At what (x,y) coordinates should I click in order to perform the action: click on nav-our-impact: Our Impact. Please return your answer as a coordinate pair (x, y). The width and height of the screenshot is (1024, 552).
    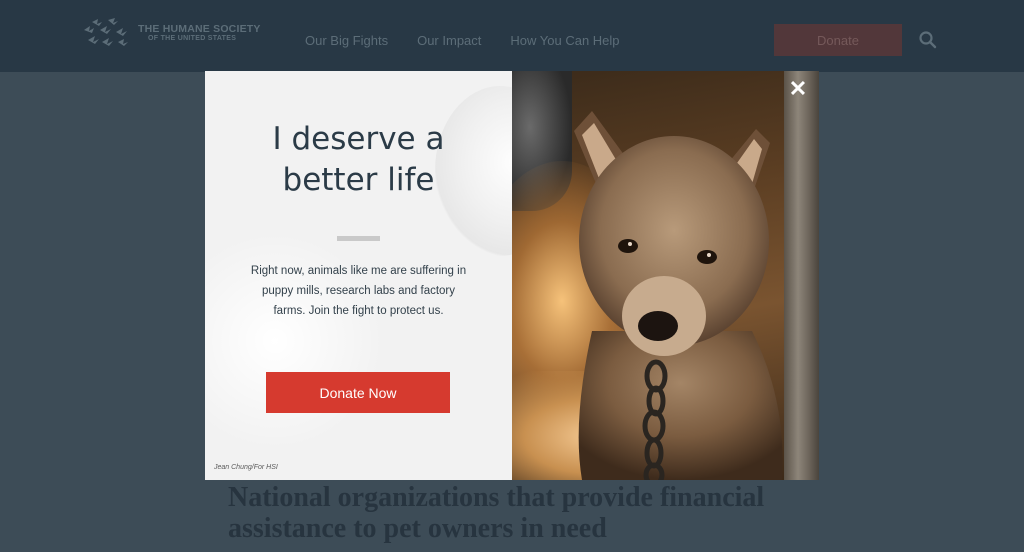
    Looking at the image, I should click on (449, 40).